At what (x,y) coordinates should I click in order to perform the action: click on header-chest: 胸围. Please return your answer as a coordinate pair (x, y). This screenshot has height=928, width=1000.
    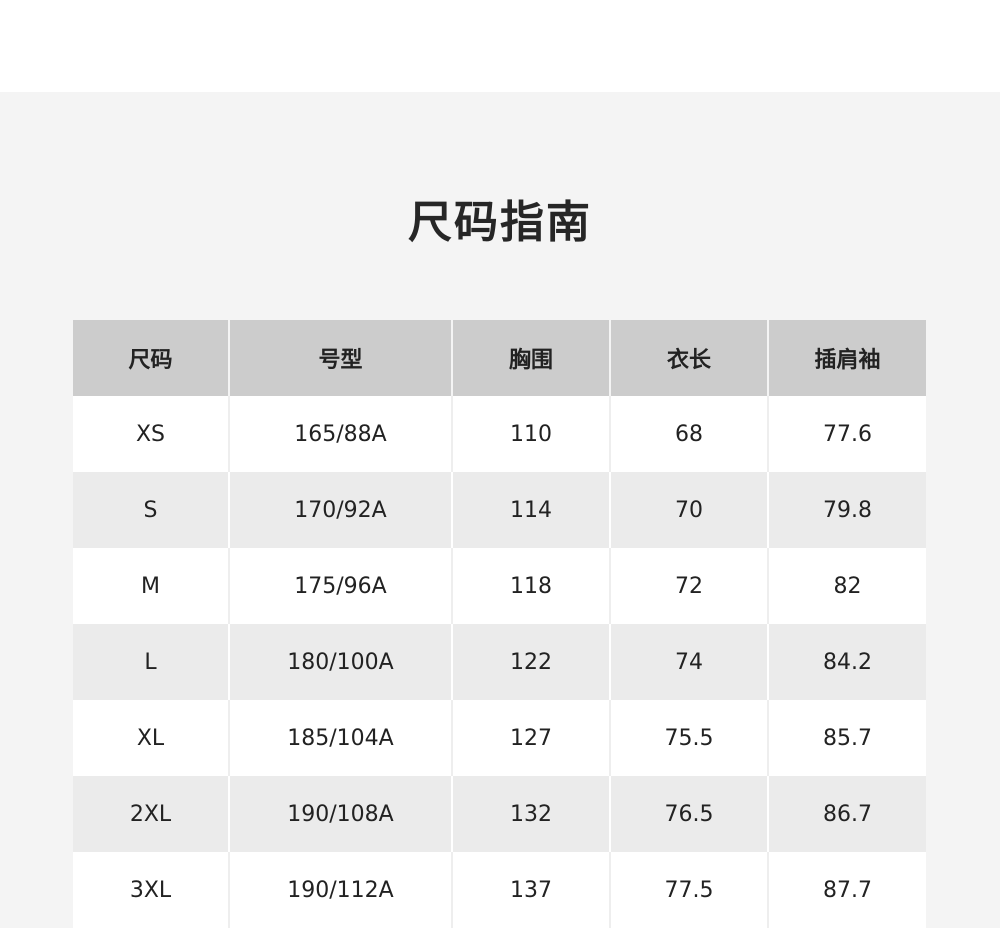
    Looking at the image, I should click on (530, 358).